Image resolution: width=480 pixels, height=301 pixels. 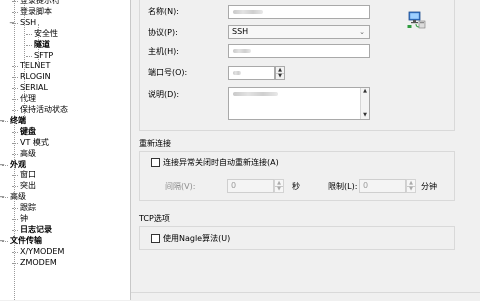 I want to click on limit-unit: 分钟, so click(x=429, y=186).